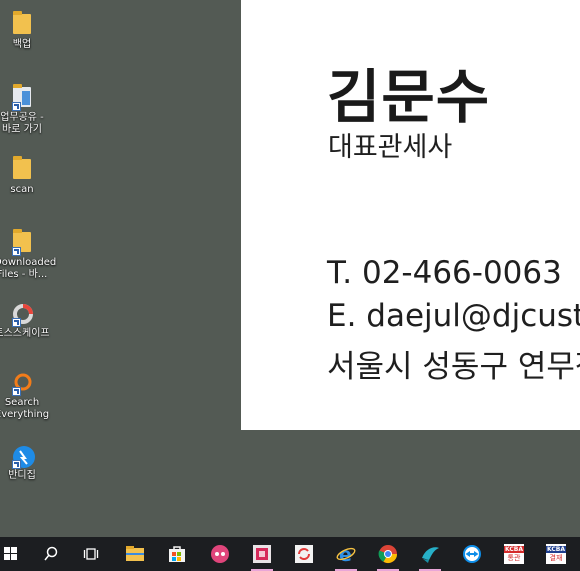 The width and height of the screenshot is (580, 571). I want to click on svg-text: e, so click(345, 554).